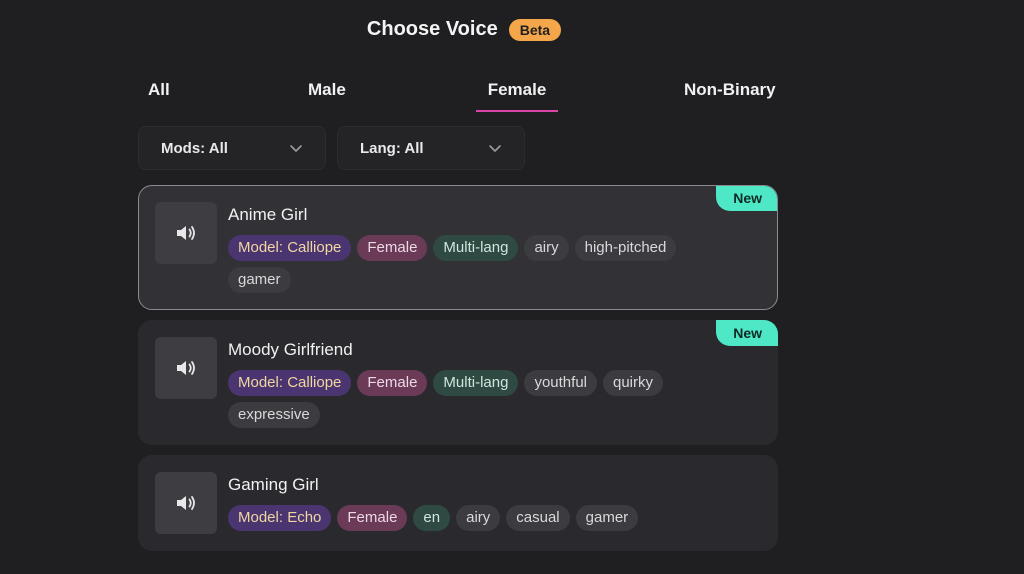  I want to click on tab-non-binary: Non-Binary, so click(730, 95).